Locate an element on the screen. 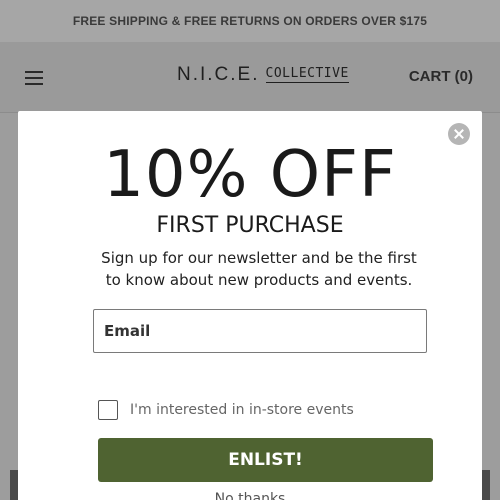  no-thanks-link: No thanks is located at coordinates (250, 495).